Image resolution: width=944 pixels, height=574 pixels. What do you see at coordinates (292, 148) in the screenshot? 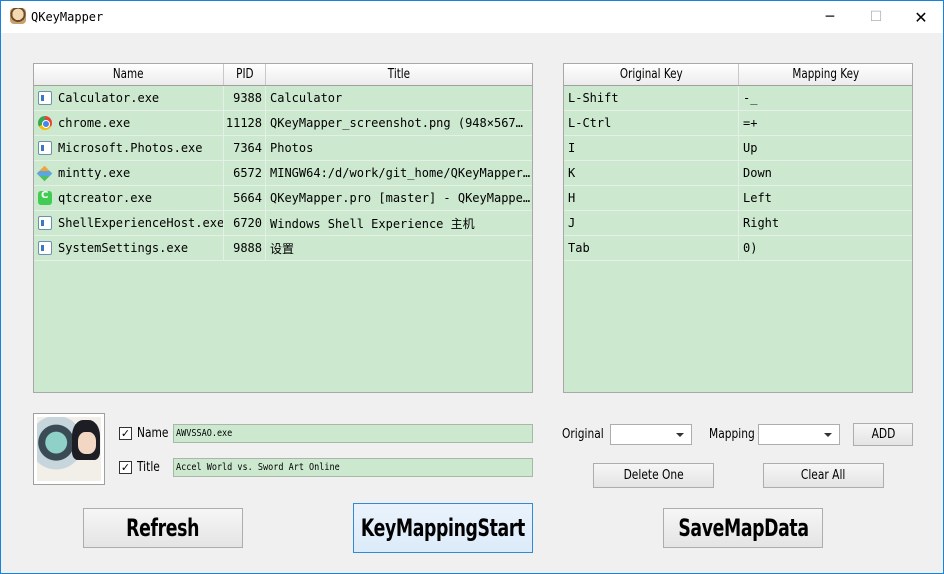
I see `process-title-cell: Photos` at bounding box center [292, 148].